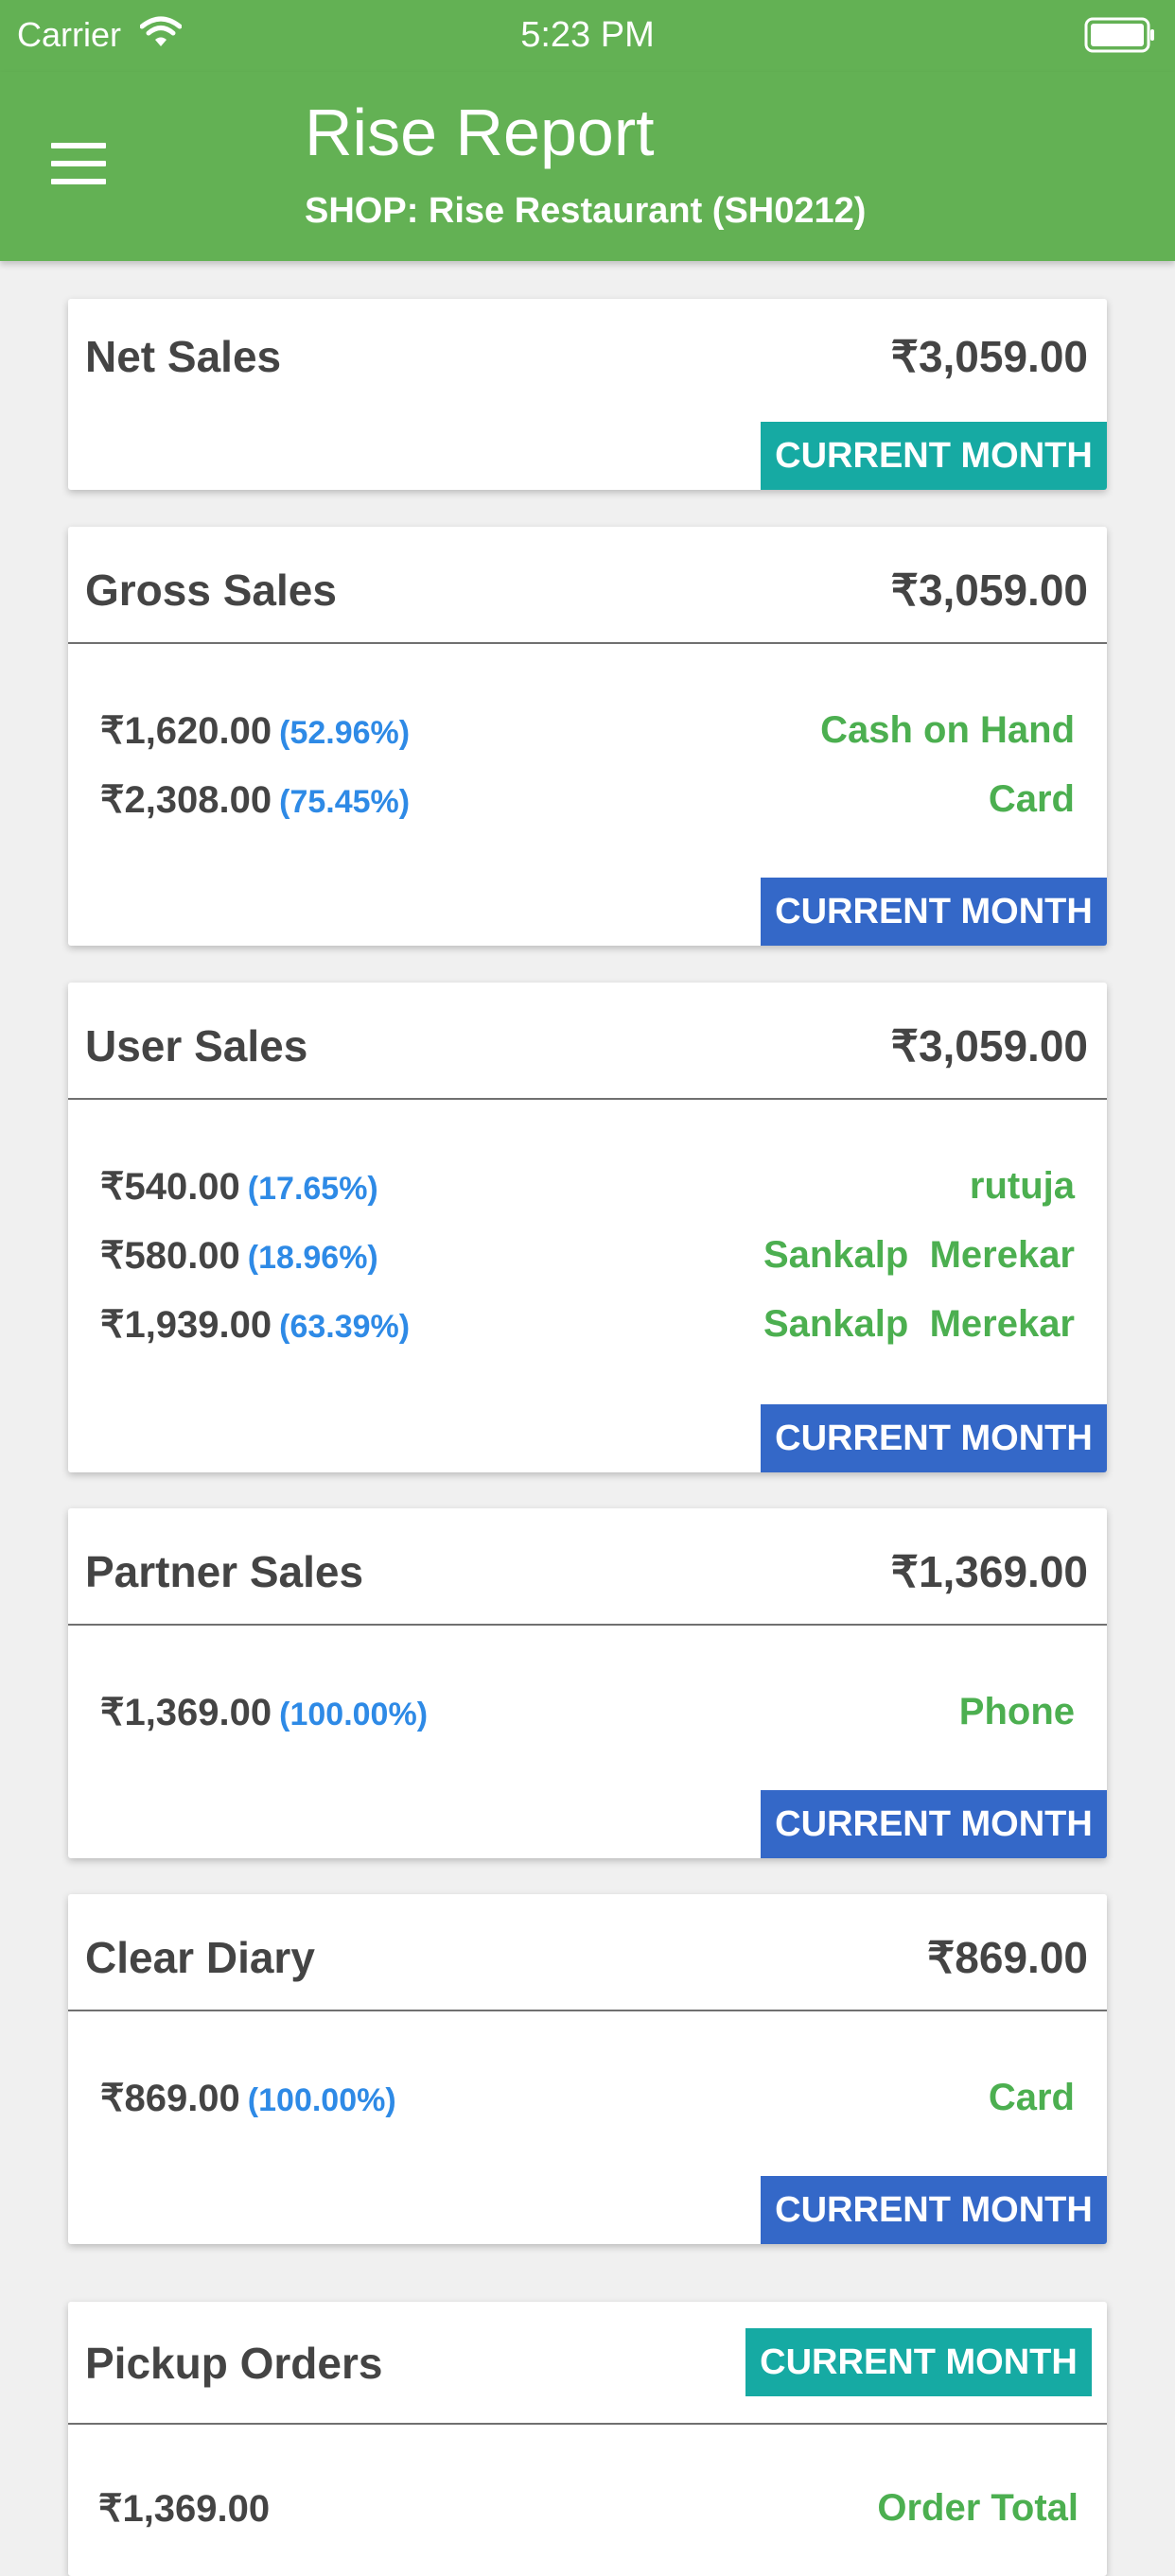 The image size is (1175, 2576). Describe the element at coordinates (264, 1712) in the screenshot. I see `row-amount: ₹1,369.00 (100.00%)` at that location.